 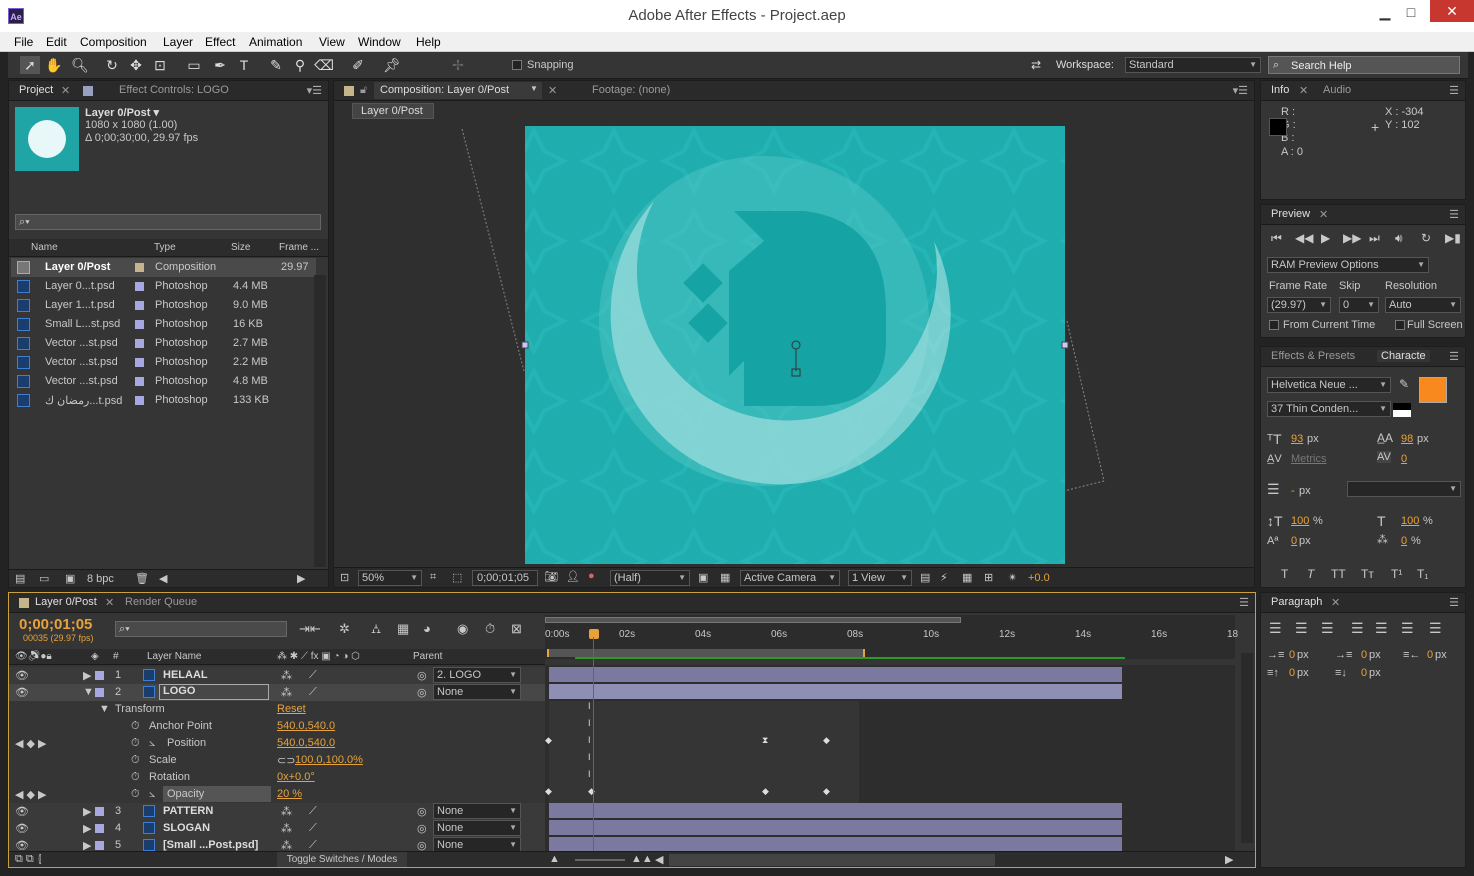 I want to click on col-name: Name, so click(x=44, y=247).